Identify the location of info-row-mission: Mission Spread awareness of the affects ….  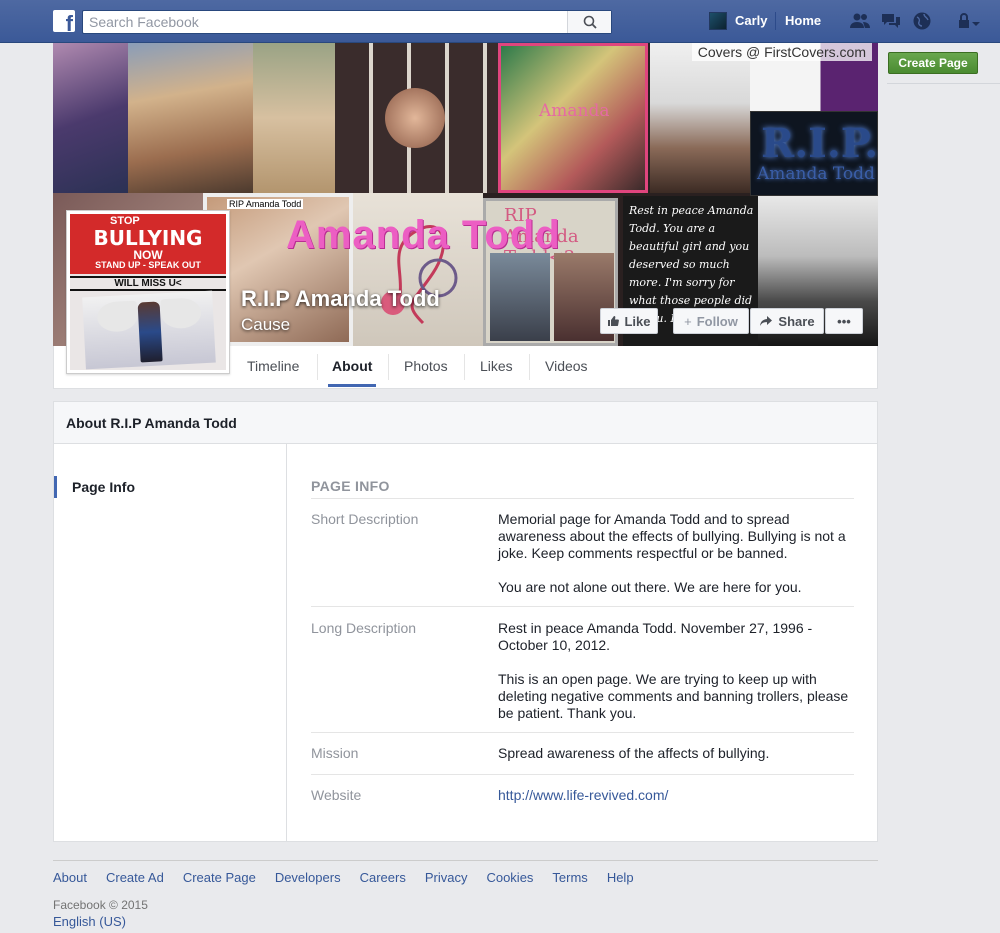
(582, 760).